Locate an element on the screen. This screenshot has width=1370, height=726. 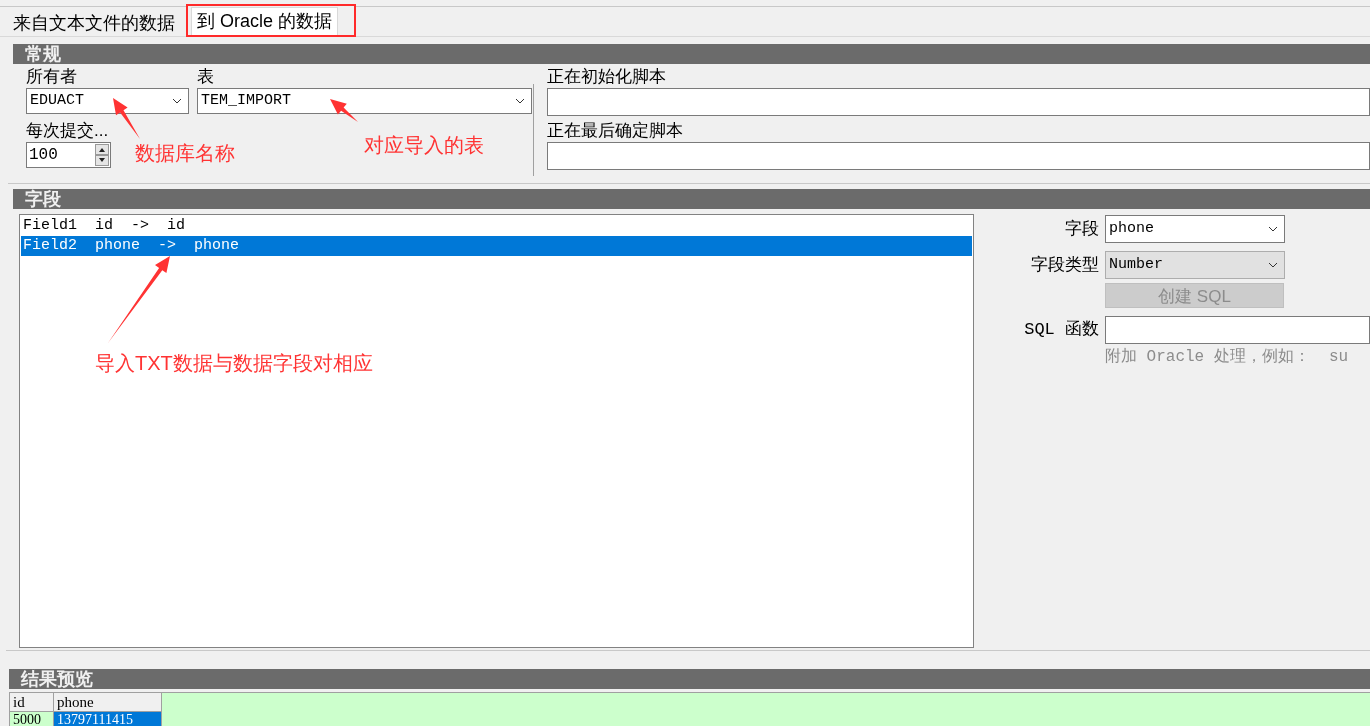
field-label: 正在最后确定脚本 is located at coordinates (615, 131).